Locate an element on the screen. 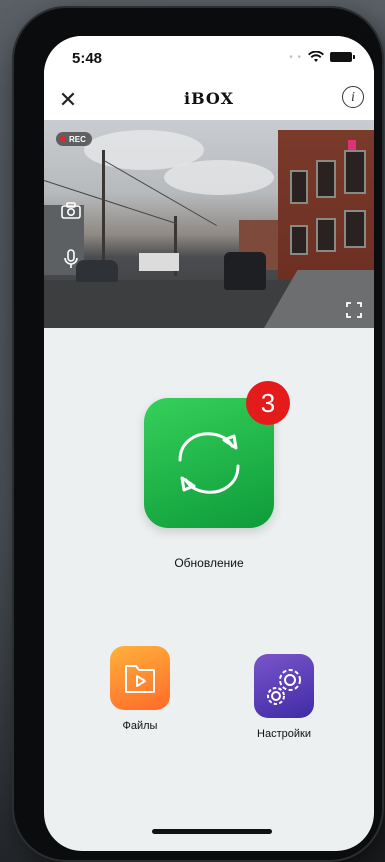 The width and height of the screenshot is (385, 862). wifi-icon is located at coordinates (316, 56).